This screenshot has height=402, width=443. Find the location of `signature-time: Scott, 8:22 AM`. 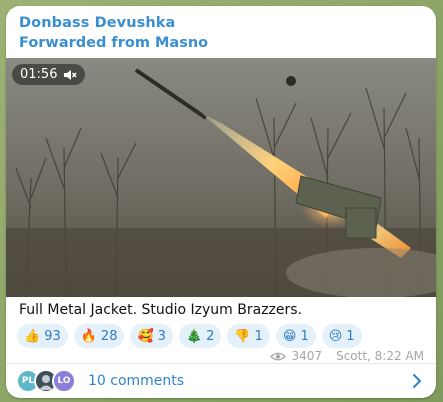

signature-time: Scott, 8:22 AM is located at coordinates (380, 356).